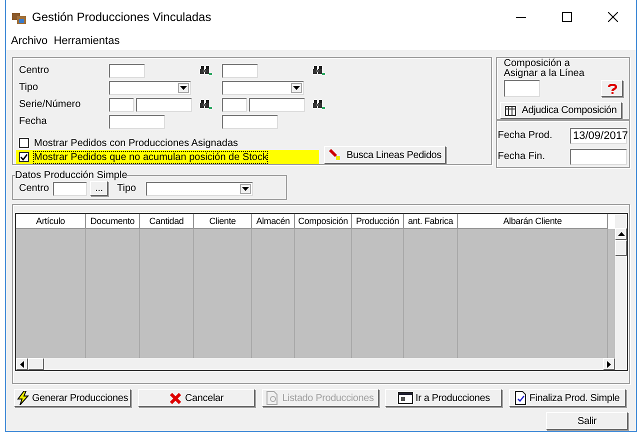  Describe the element at coordinates (22, 364) in the screenshot. I see `left-arrow-icon` at that location.